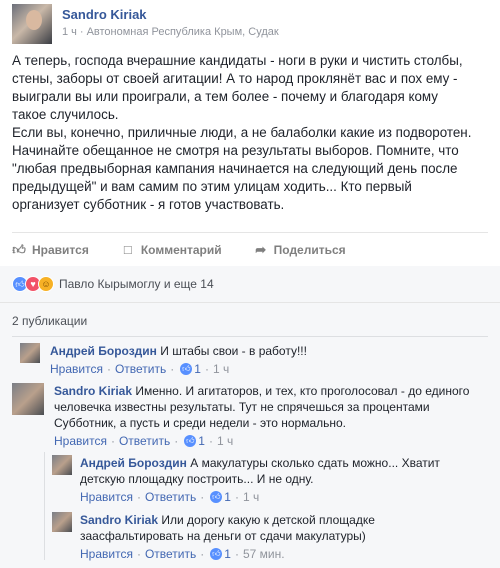 The image size is (500, 568). I want to click on haha-reaction-icon: ☺, so click(46, 284).